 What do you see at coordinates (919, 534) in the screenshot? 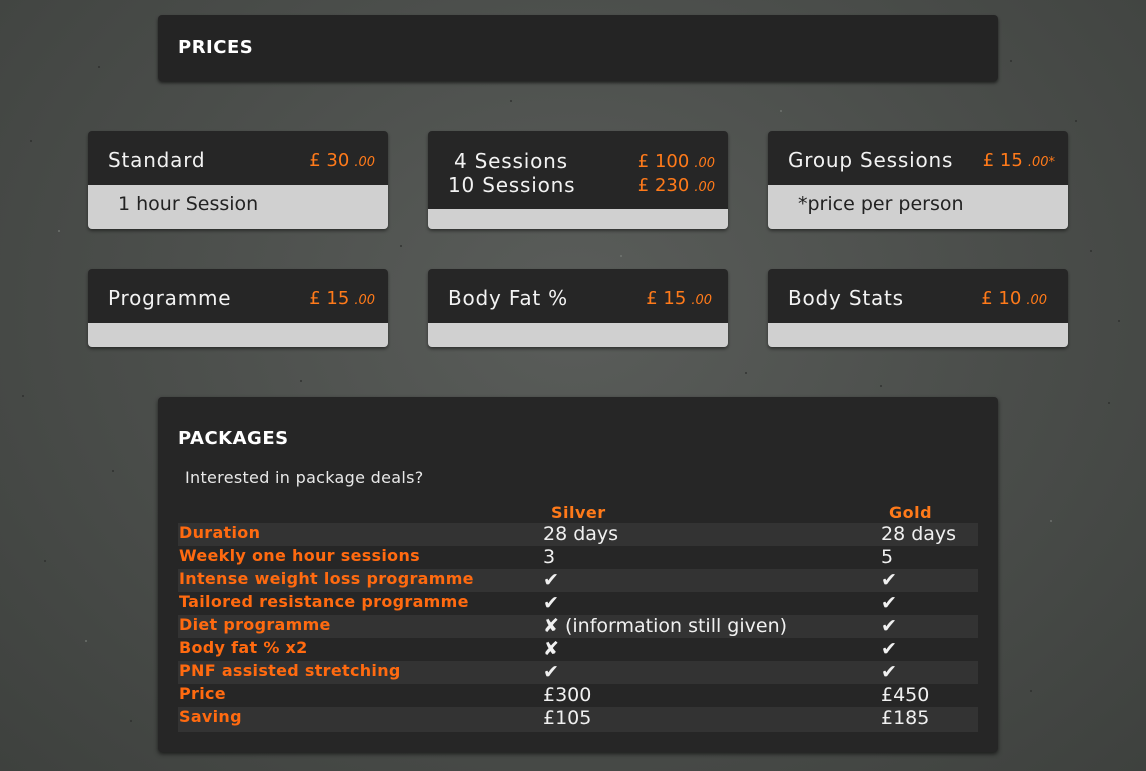
I see `gold-value: 28 days` at bounding box center [919, 534].